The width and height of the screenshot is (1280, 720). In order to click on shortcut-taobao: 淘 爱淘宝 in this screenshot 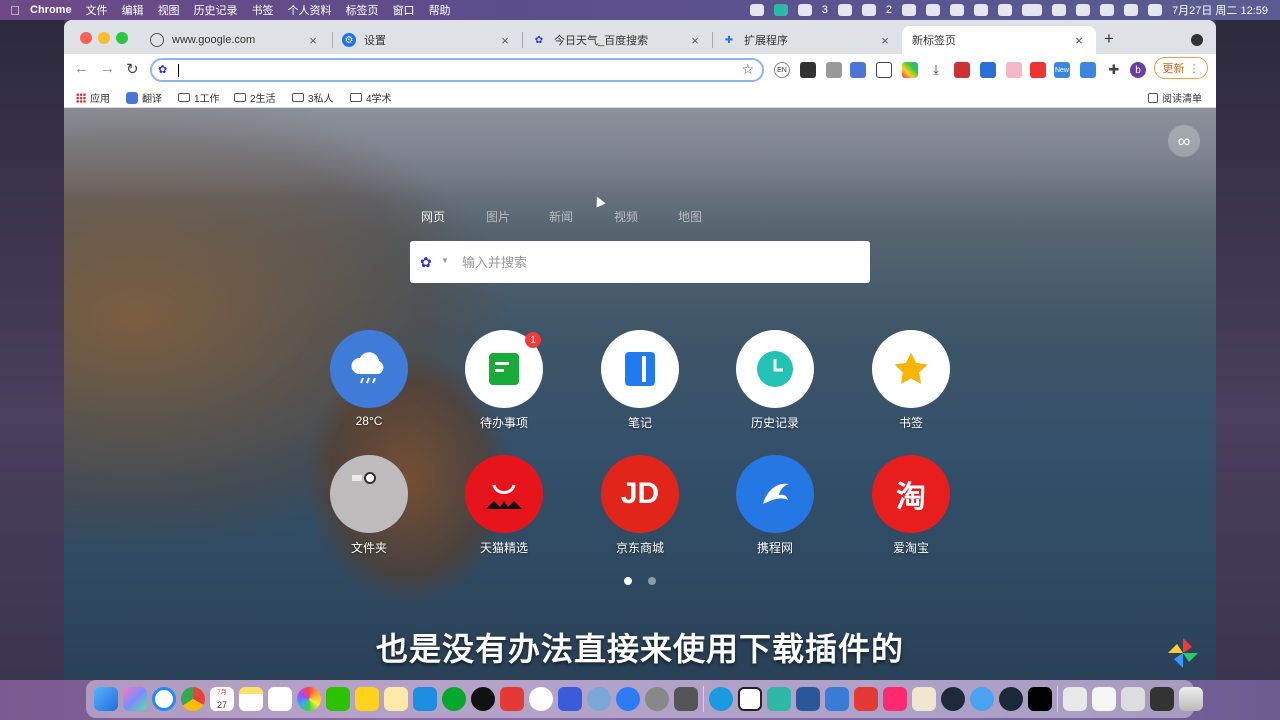, I will do `click(911, 505)`.